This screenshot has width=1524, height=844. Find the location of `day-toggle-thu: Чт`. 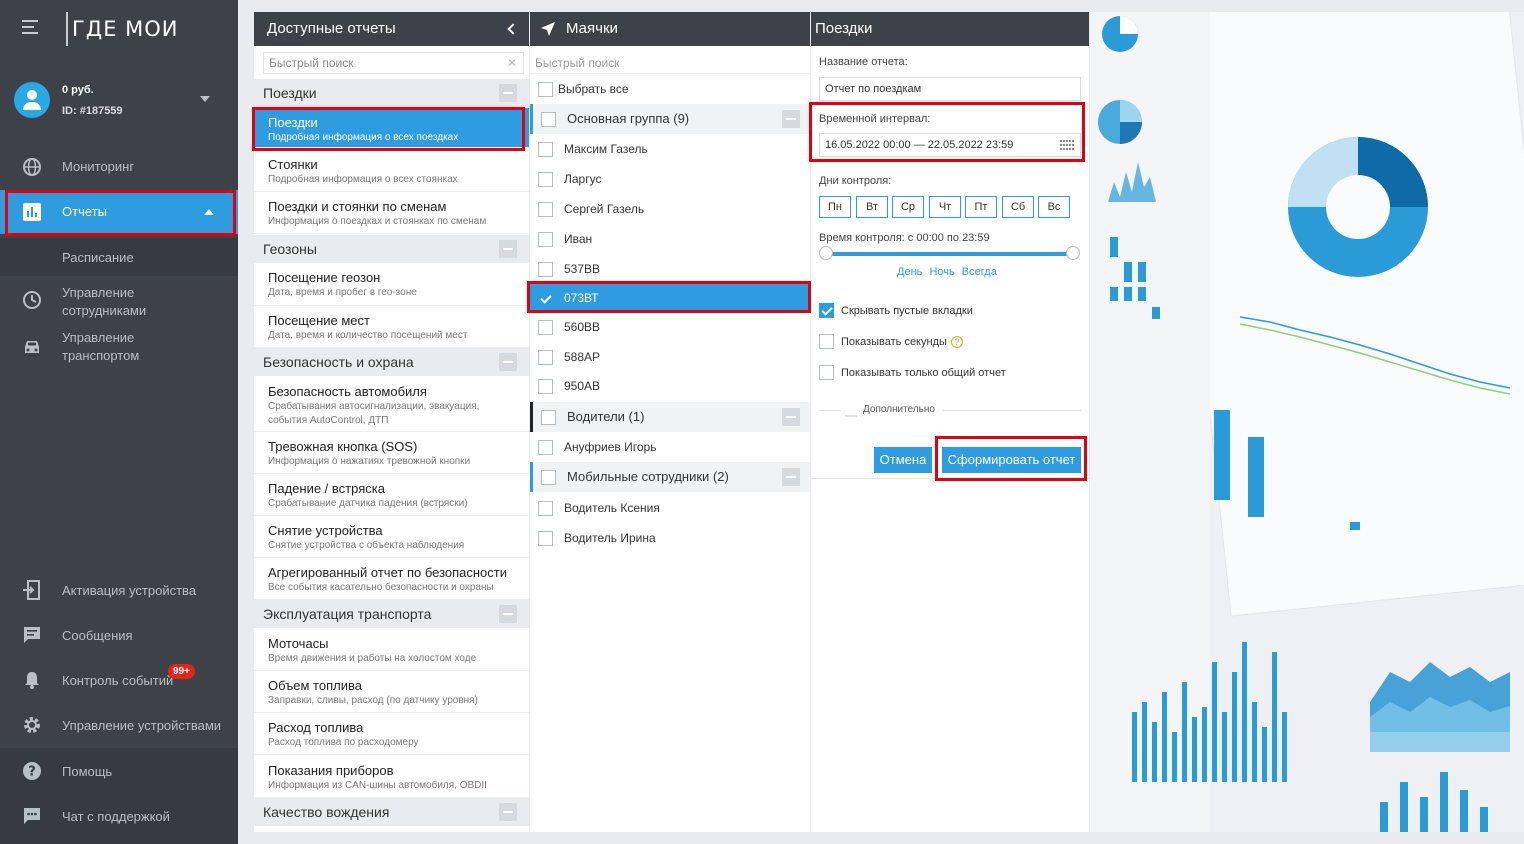

day-toggle-thu: Чт is located at coordinates (945, 207).